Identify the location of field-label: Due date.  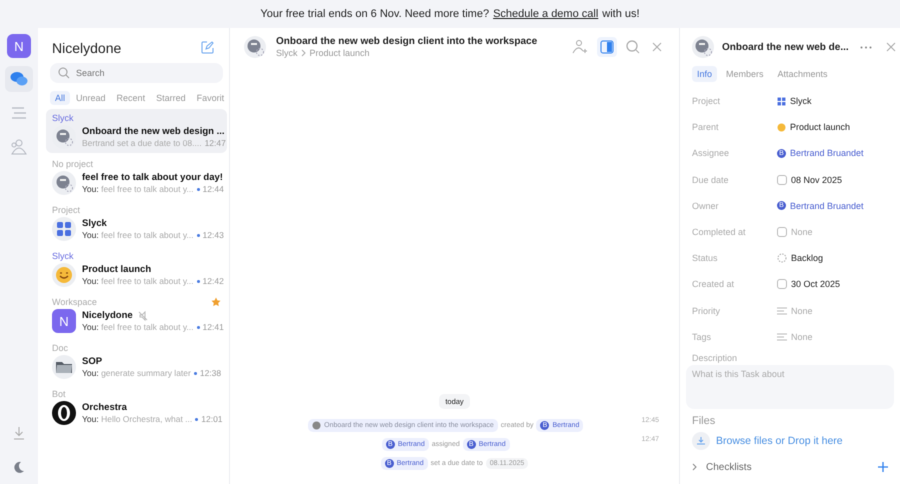
(711, 179).